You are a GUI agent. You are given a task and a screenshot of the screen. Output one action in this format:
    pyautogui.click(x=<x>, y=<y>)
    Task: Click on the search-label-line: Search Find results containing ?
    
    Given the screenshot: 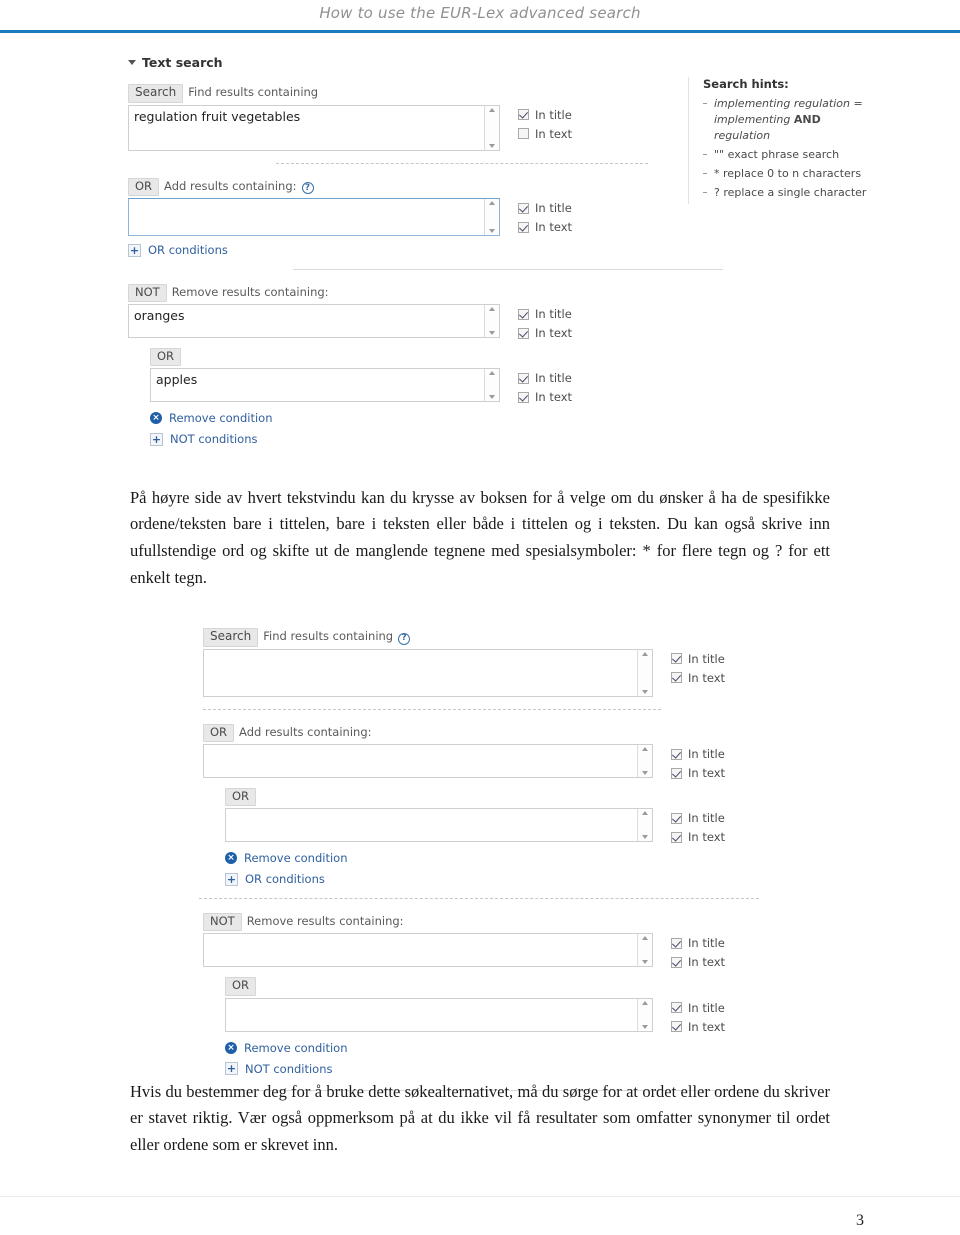 What is the action you would take?
    pyautogui.click(x=483, y=637)
    